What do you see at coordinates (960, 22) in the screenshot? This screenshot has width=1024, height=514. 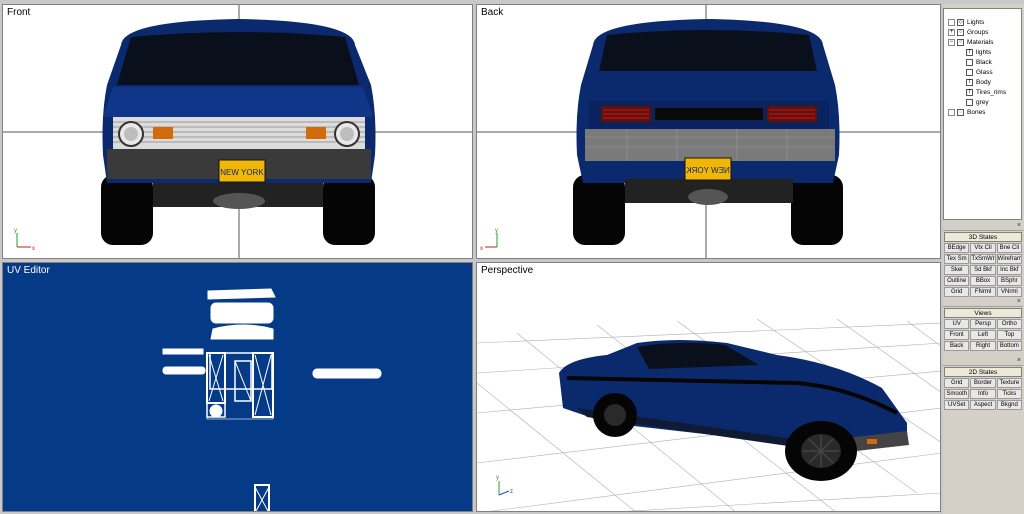 I see `diamond-icon: ◇` at bounding box center [960, 22].